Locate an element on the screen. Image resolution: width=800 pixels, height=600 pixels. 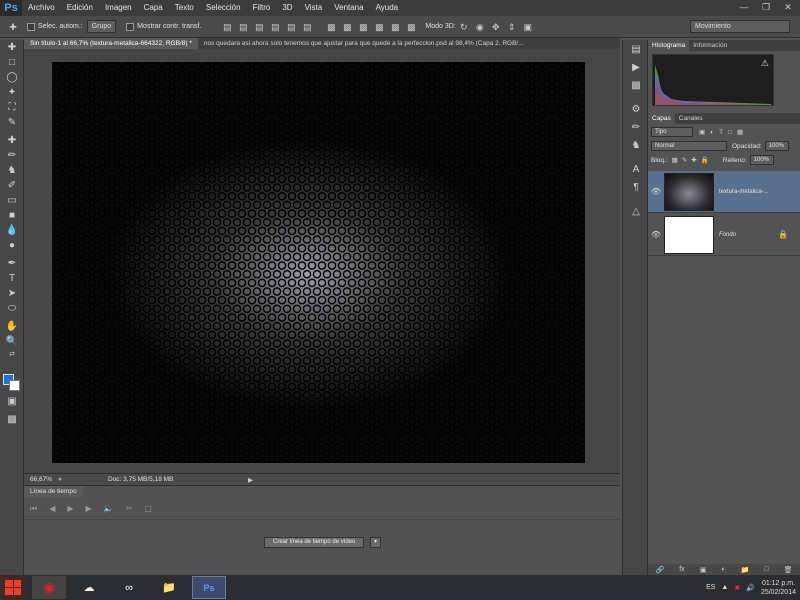
character-panel-icon: A is located at coordinates (636, 169).